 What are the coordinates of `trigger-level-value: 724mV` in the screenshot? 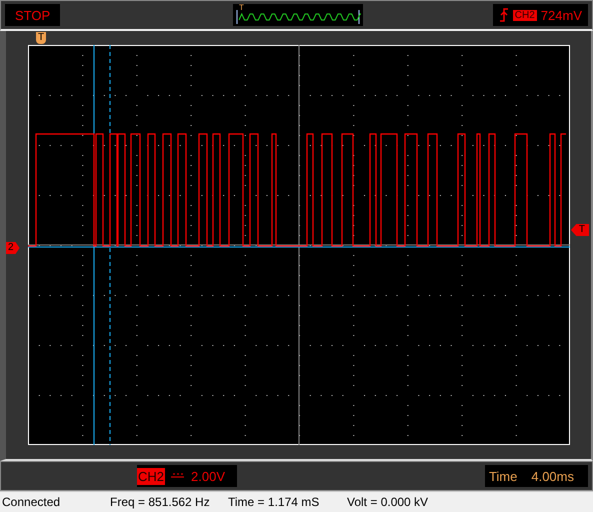 It's located at (561, 15).